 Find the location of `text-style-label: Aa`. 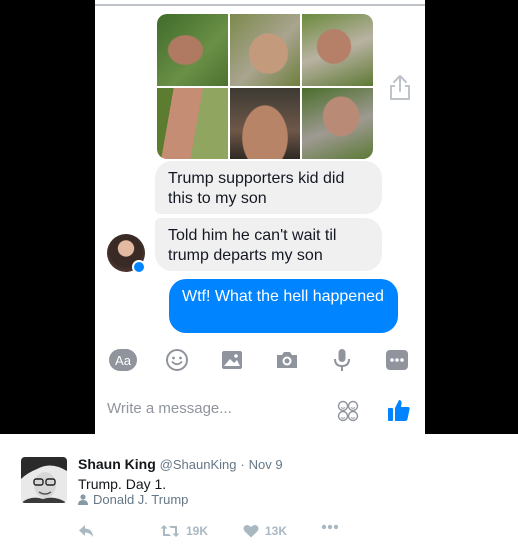

text-style-label: Aa is located at coordinates (123, 360).